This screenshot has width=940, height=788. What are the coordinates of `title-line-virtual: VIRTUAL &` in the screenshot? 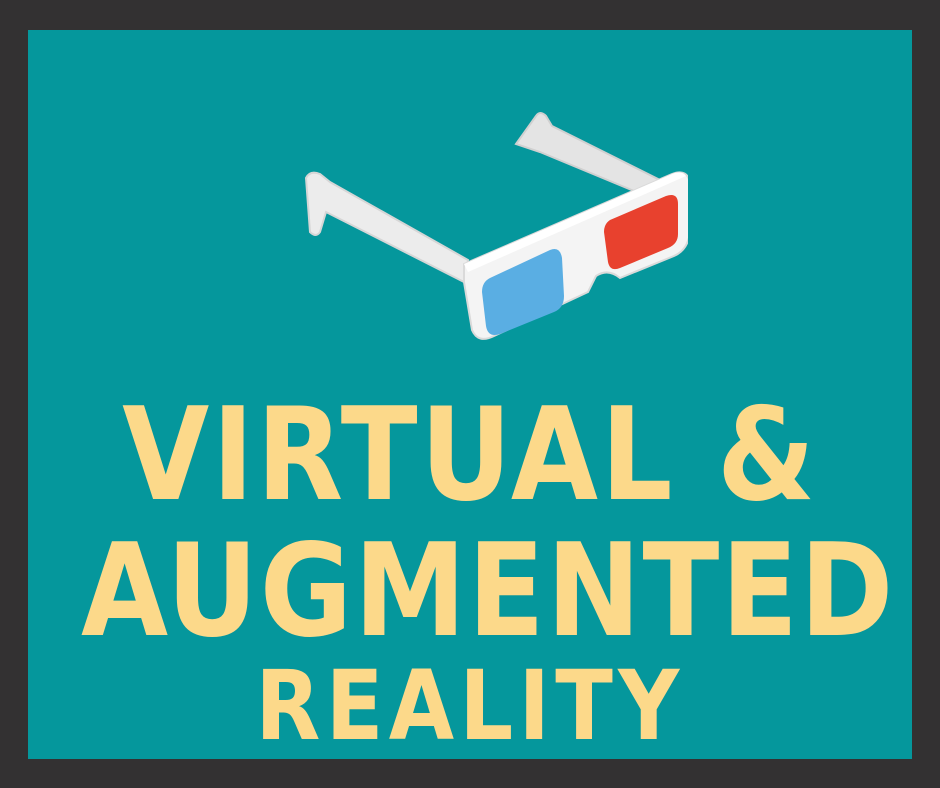 It's located at (470, 455).